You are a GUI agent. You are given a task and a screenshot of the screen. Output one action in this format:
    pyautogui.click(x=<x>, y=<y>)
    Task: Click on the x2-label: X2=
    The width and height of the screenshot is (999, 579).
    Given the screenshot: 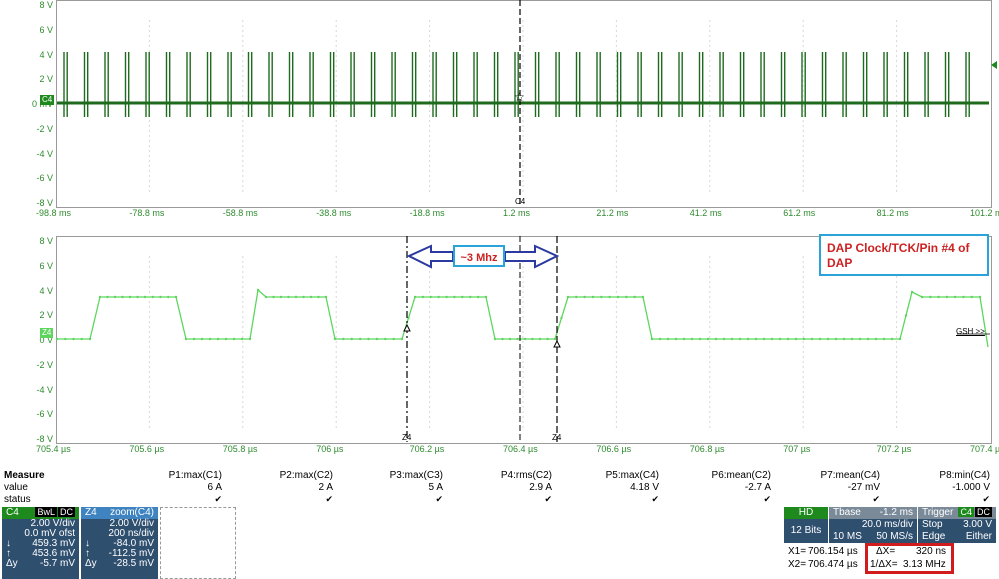 What is the action you would take?
    pyautogui.click(x=797, y=564)
    